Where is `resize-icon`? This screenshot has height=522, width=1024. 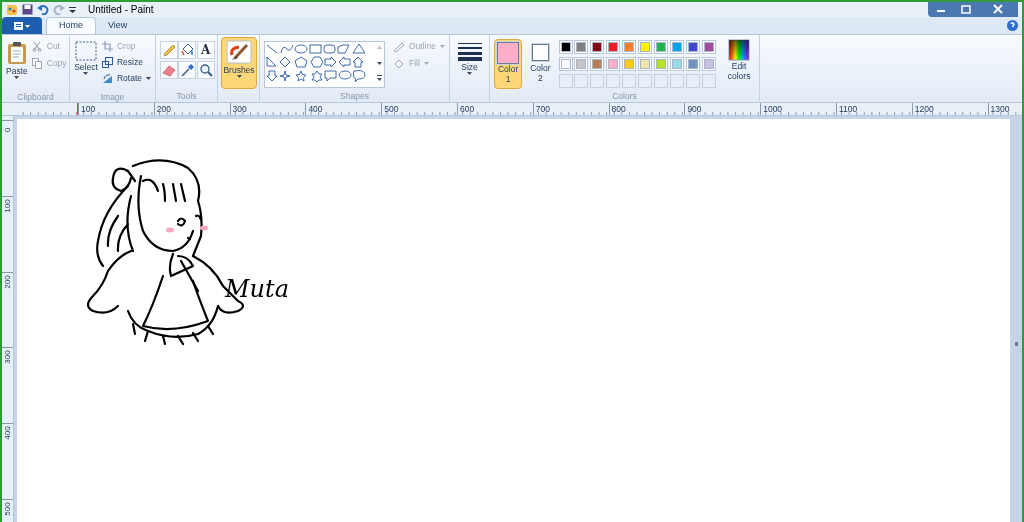
resize-icon is located at coordinates (107, 62).